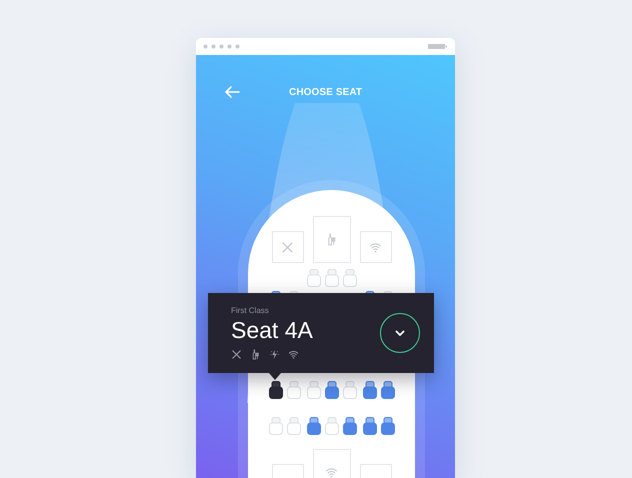 This screenshot has width=632, height=478. I want to click on bottle-icon, so click(255, 354).